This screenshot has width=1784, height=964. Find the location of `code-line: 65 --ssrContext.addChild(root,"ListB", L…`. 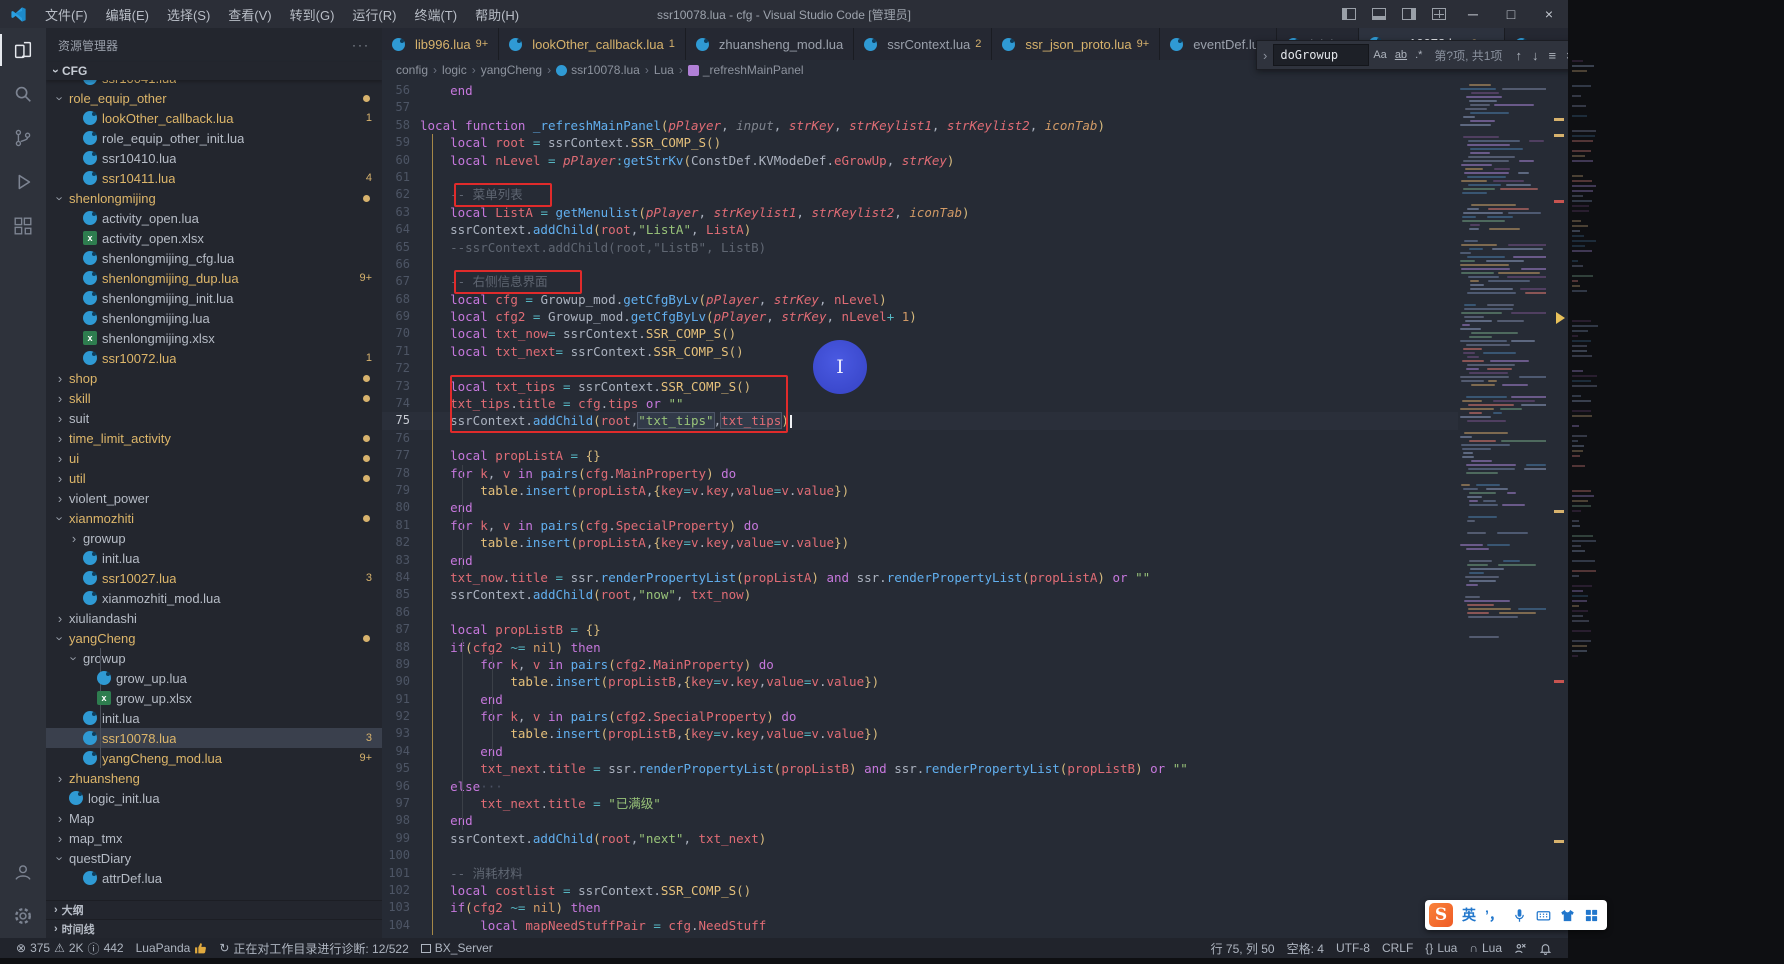

code-line: 65 --ssrContext.addChild(root,"ListB", L… is located at coordinates (920, 247).